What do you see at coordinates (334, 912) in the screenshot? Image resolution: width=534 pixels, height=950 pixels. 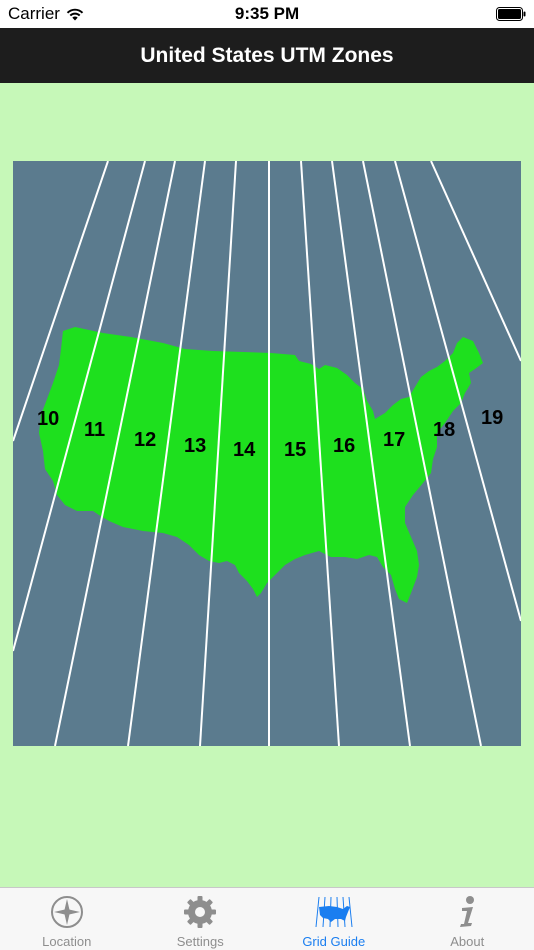 I see `us-map-icon` at bounding box center [334, 912].